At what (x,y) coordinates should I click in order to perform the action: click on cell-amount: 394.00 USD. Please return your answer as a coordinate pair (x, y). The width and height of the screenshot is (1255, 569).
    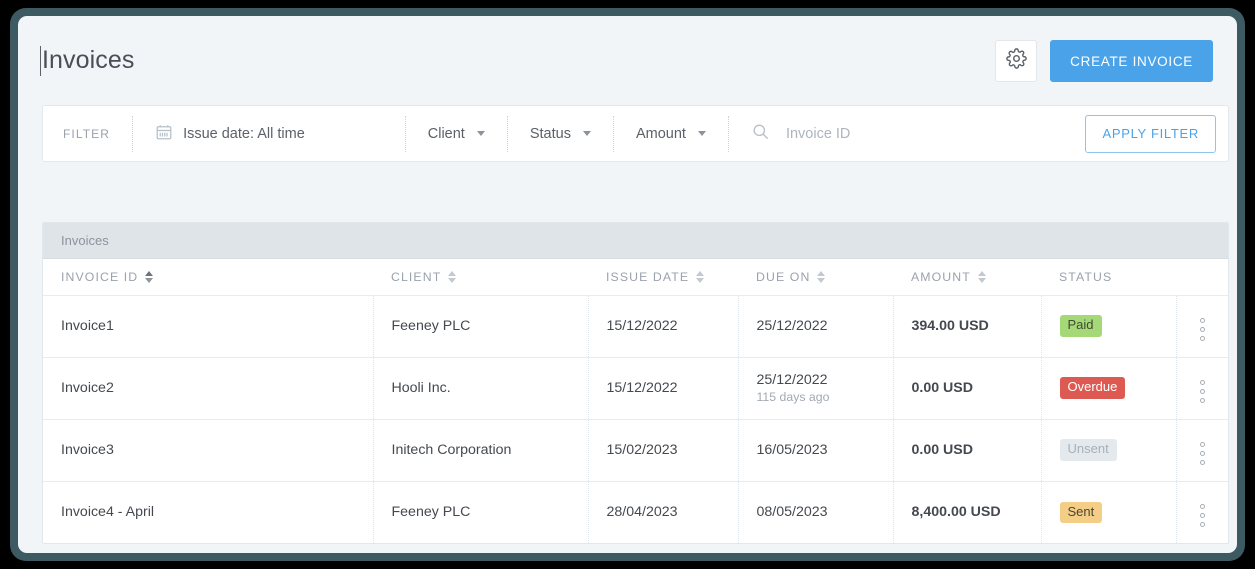
    Looking at the image, I should click on (966, 326).